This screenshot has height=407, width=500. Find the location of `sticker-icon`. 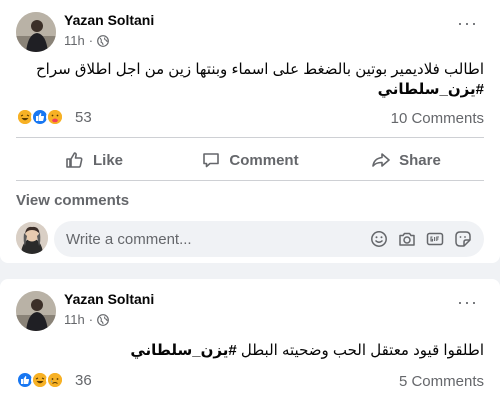

sticker-icon is located at coordinates (463, 239).